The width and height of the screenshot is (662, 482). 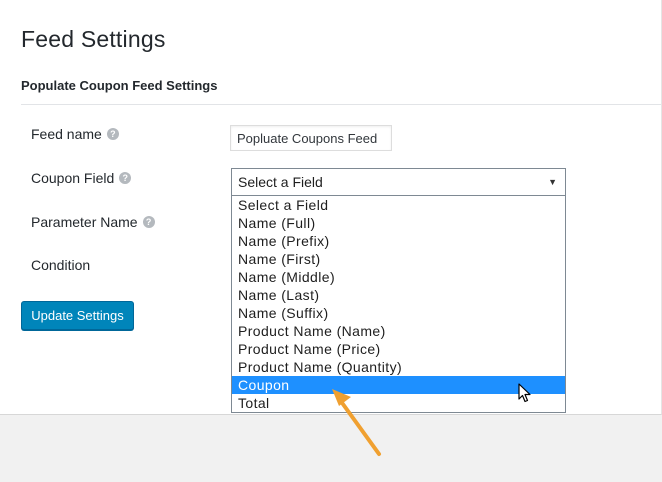 What do you see at coordinates (398, 385) in the screenshot?
I see `dropdown-option-highlighted: Coupon` at bounding box center [398, 385].